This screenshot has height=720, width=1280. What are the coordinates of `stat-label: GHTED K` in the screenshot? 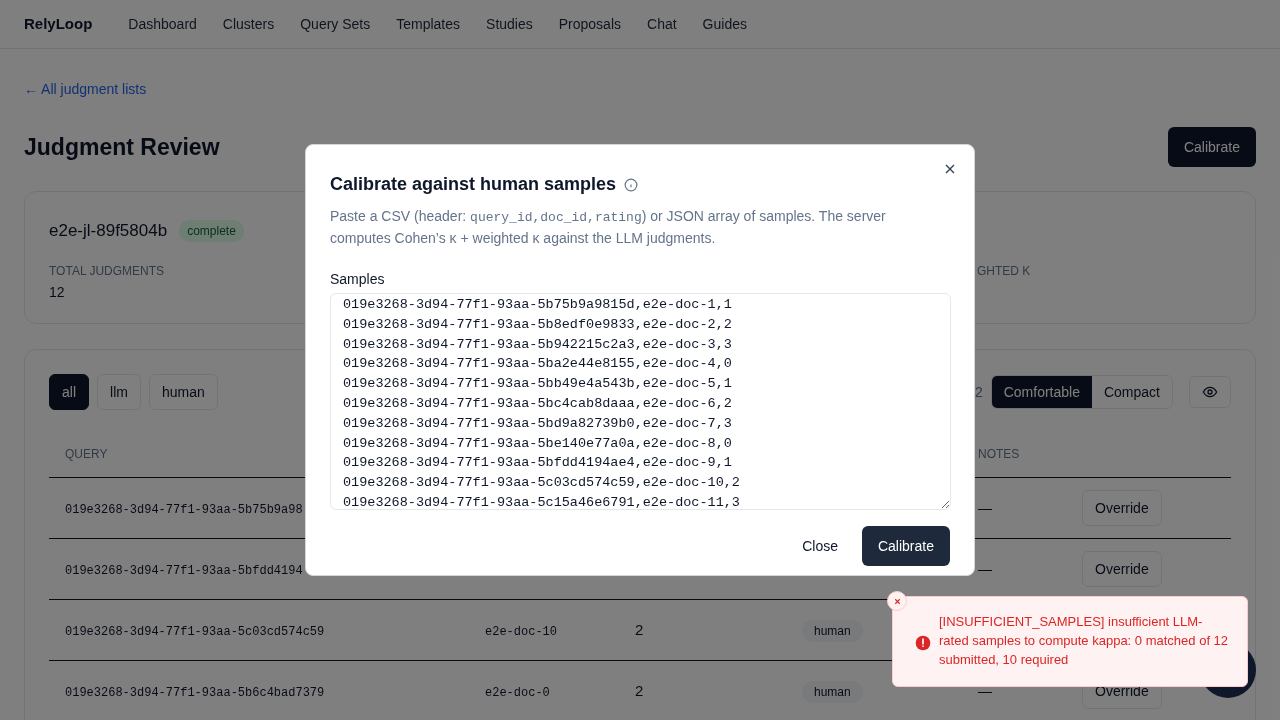 It's located at (1004, 271).